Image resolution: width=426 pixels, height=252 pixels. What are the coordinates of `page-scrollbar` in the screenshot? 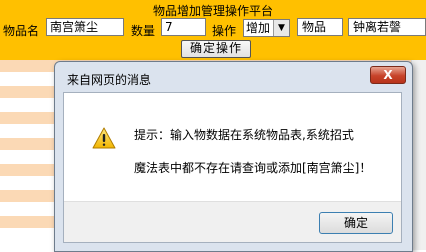 It's located at (418, 155).